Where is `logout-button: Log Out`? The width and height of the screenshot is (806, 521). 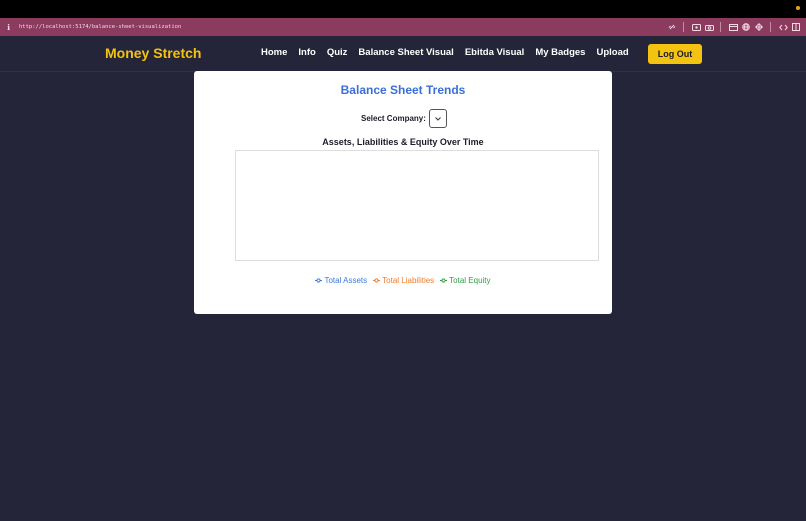 logout-button: Log Out is located at coordinates (675, 54).